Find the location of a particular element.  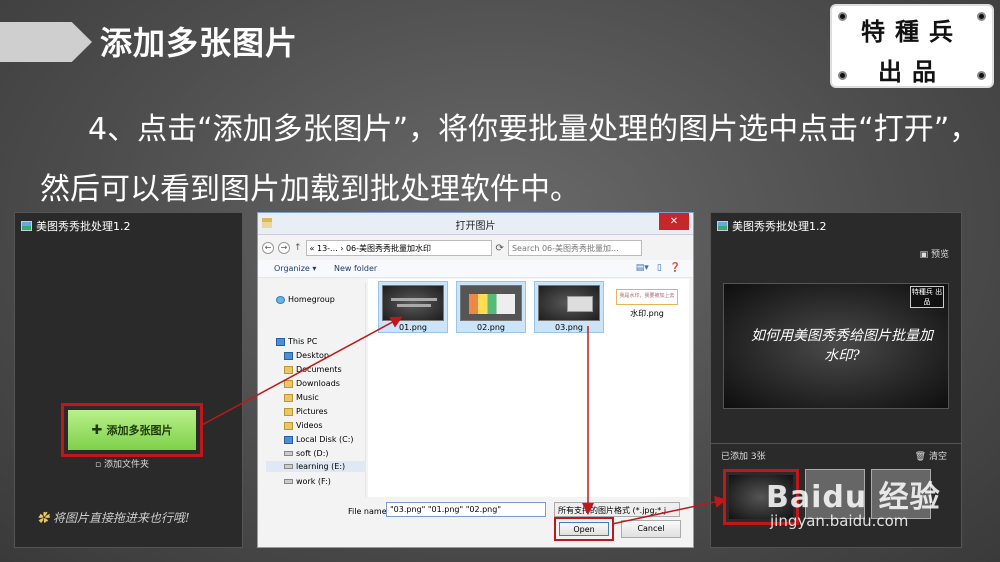

arrow-to-files is located at coordinates (301, 371).